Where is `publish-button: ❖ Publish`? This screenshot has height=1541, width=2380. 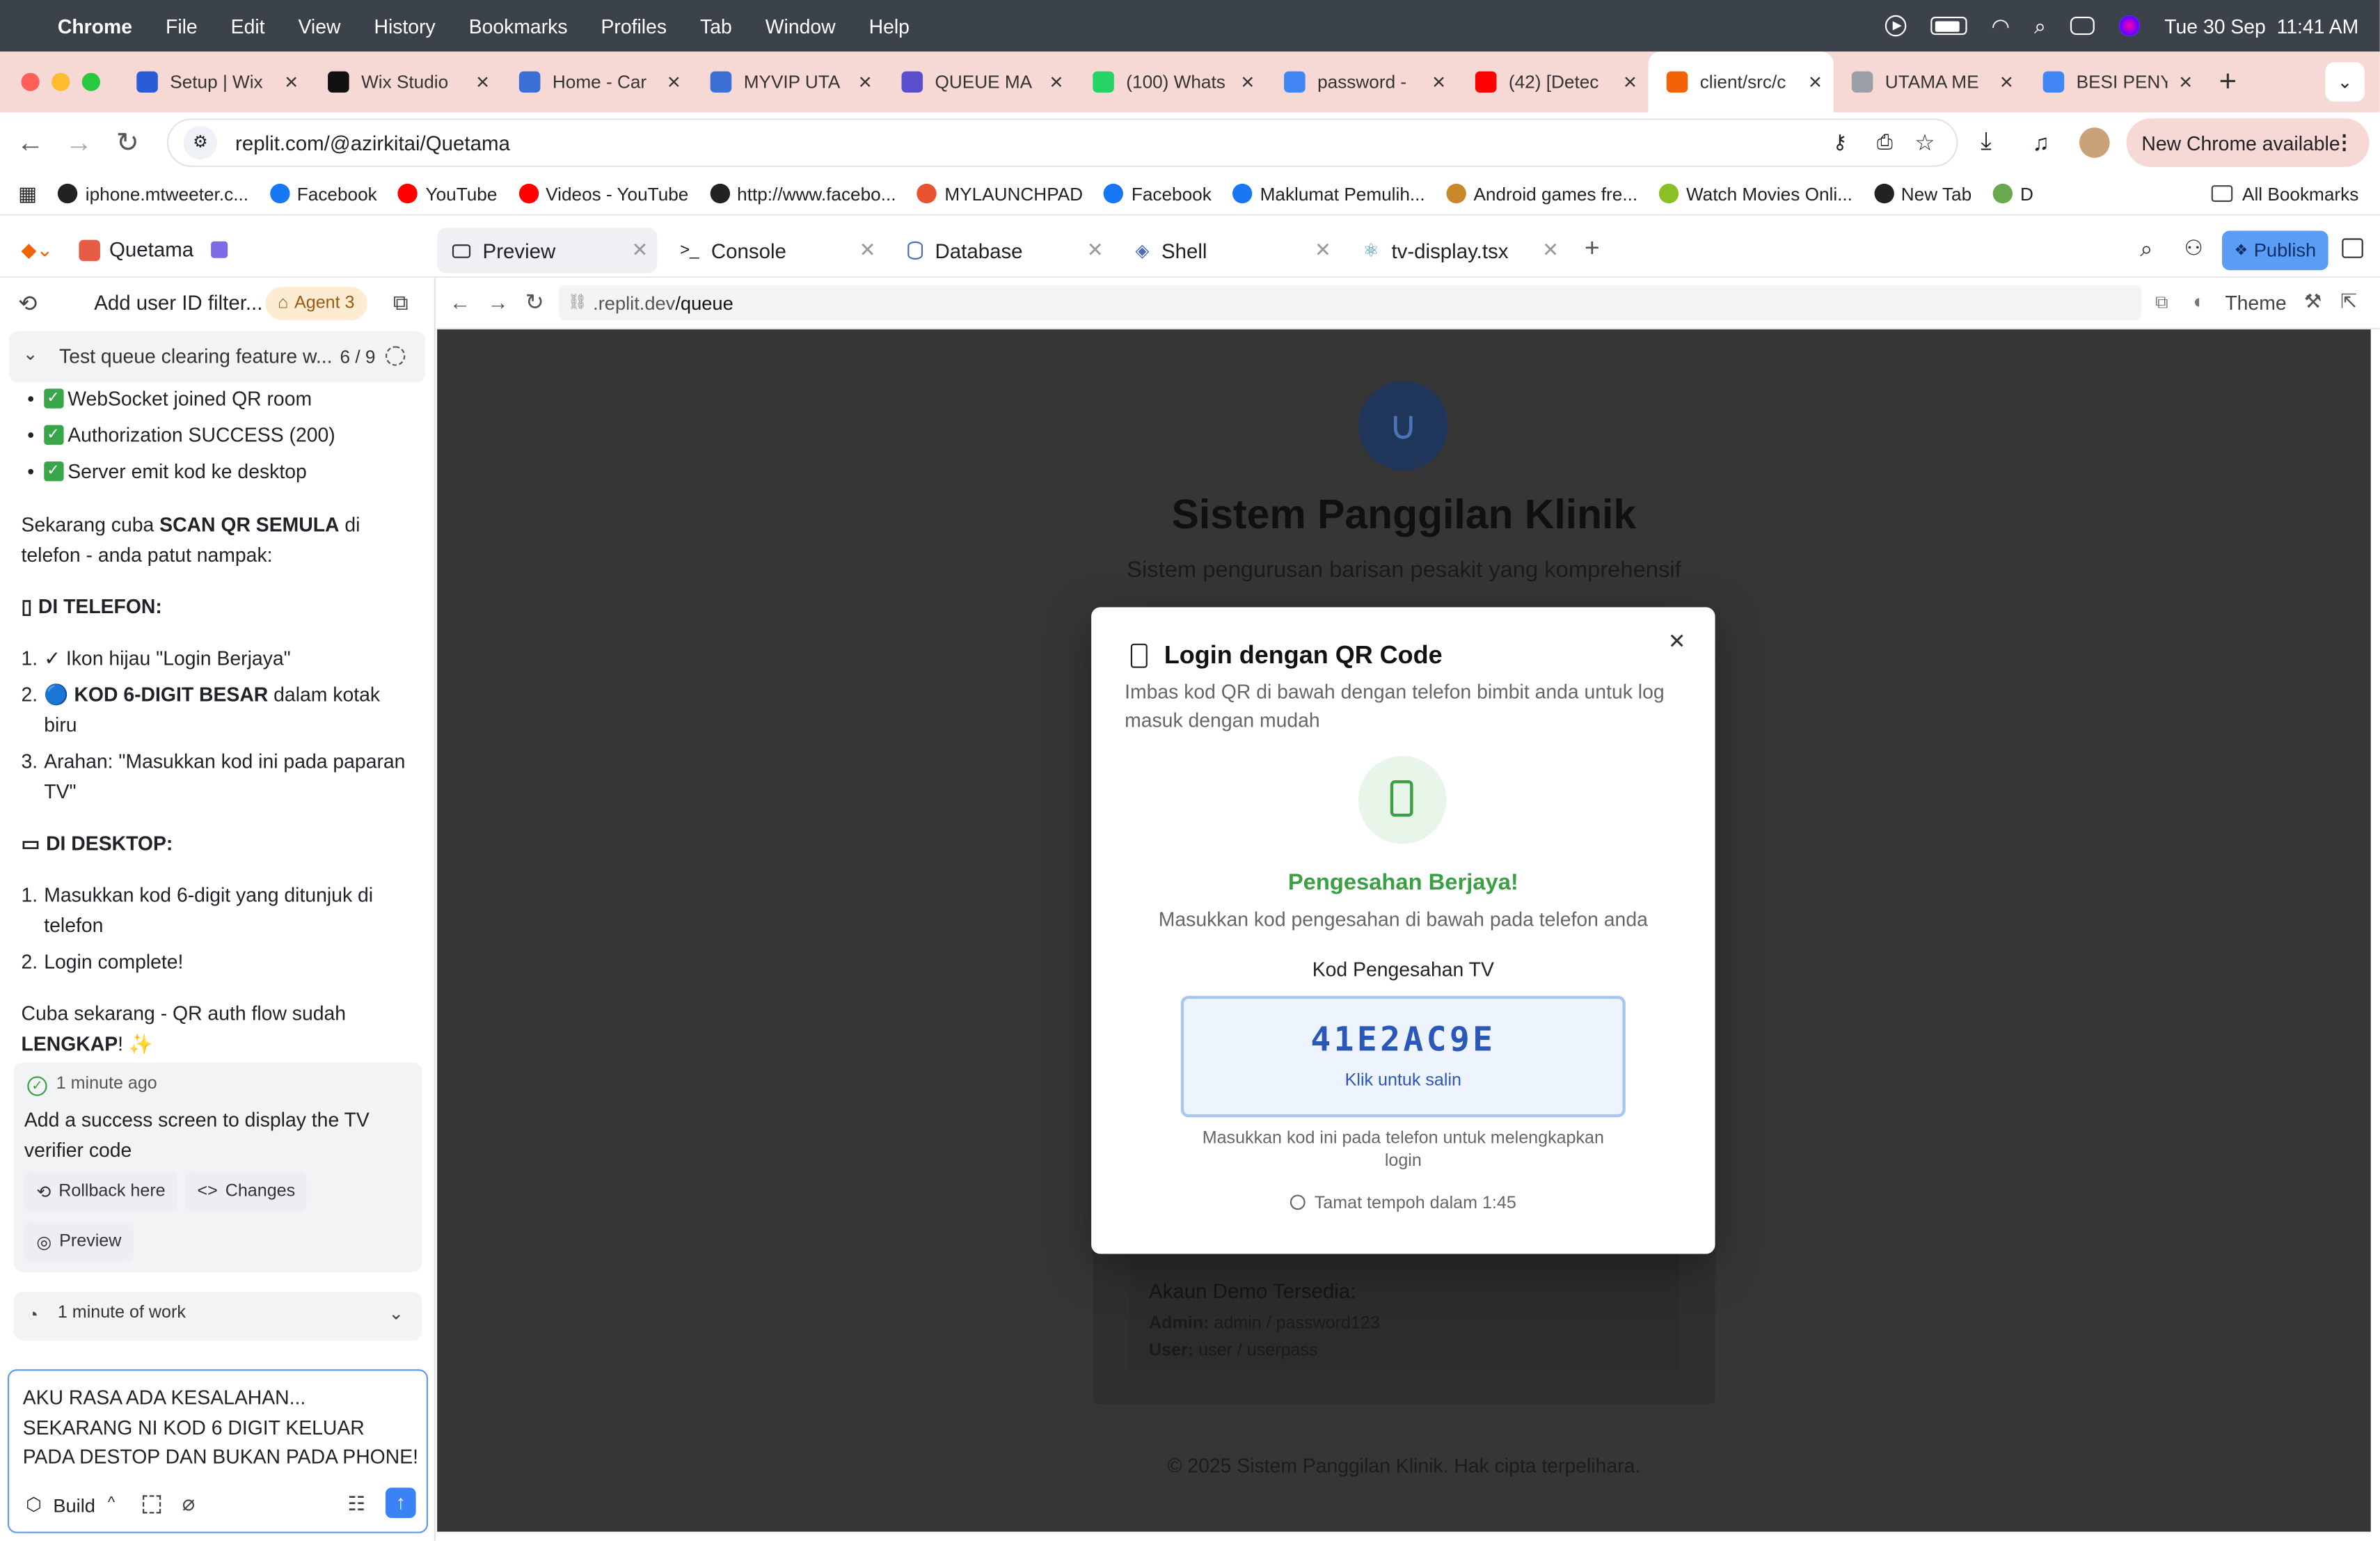 publish-button: ❖ Publish is located at coordinates (2275, 250).